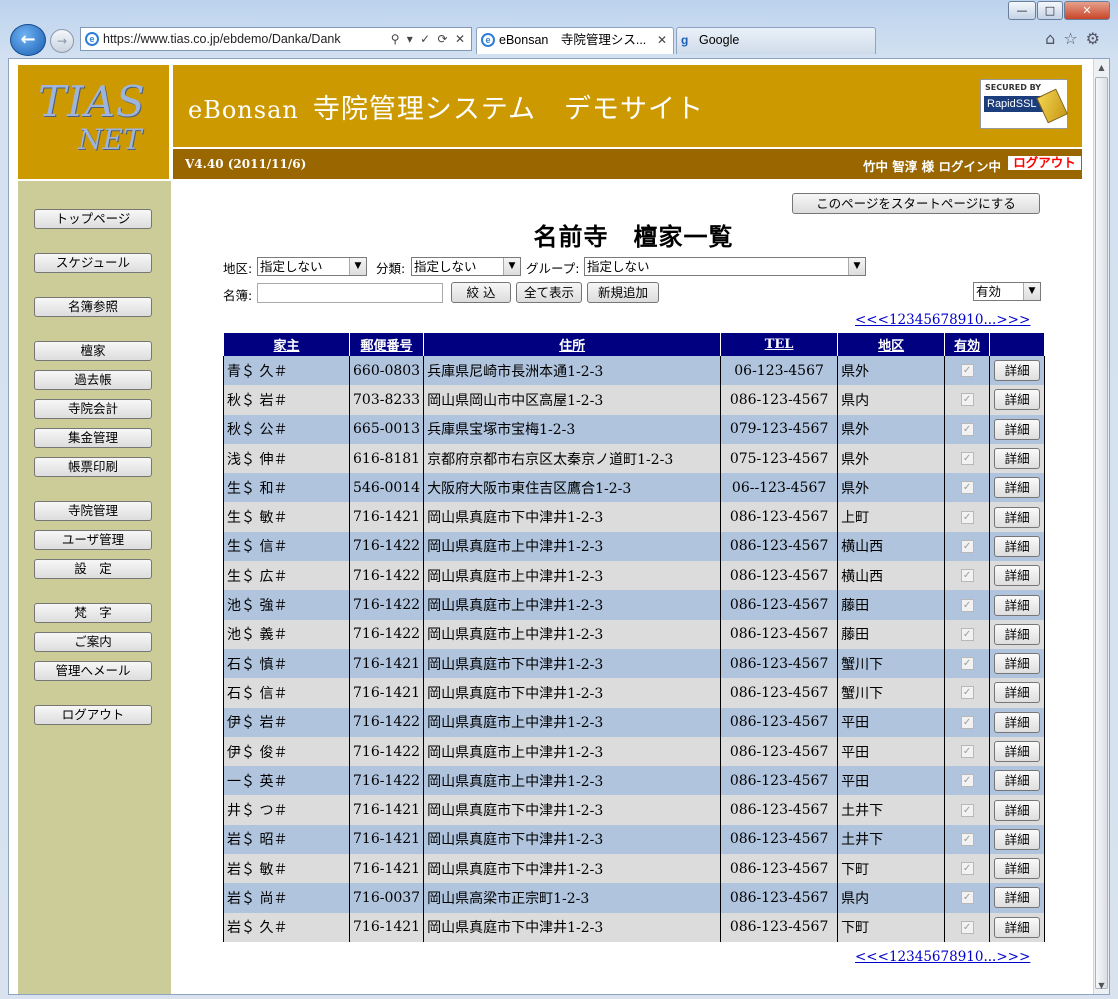 This screenshot has height=999, width=1118. What do you see at coordinates (28, 40) in the screenshot?
I see `back-icon: ←` at bounding box center [28, 40].